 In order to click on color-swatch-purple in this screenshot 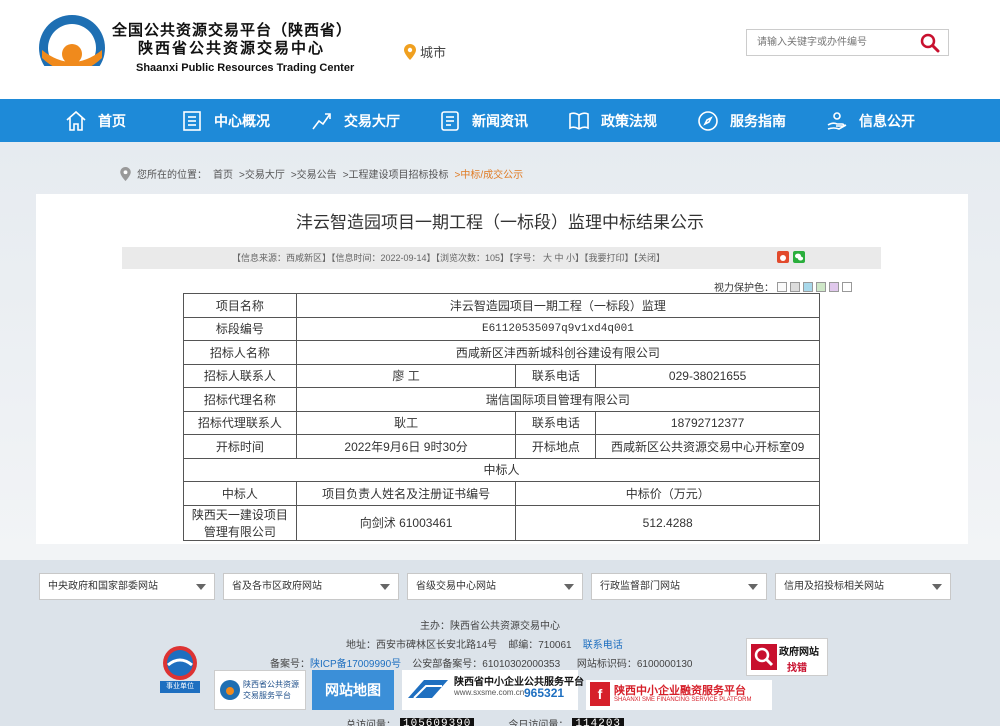, I will do `click(834, 286)`.